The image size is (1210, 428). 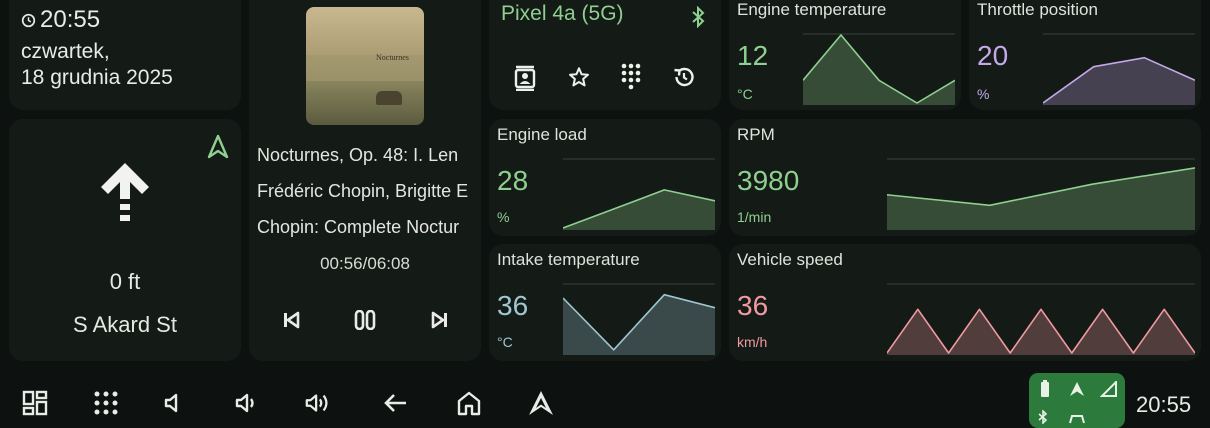 I want to click on dialpad-icon, so click(x=631, y=76).